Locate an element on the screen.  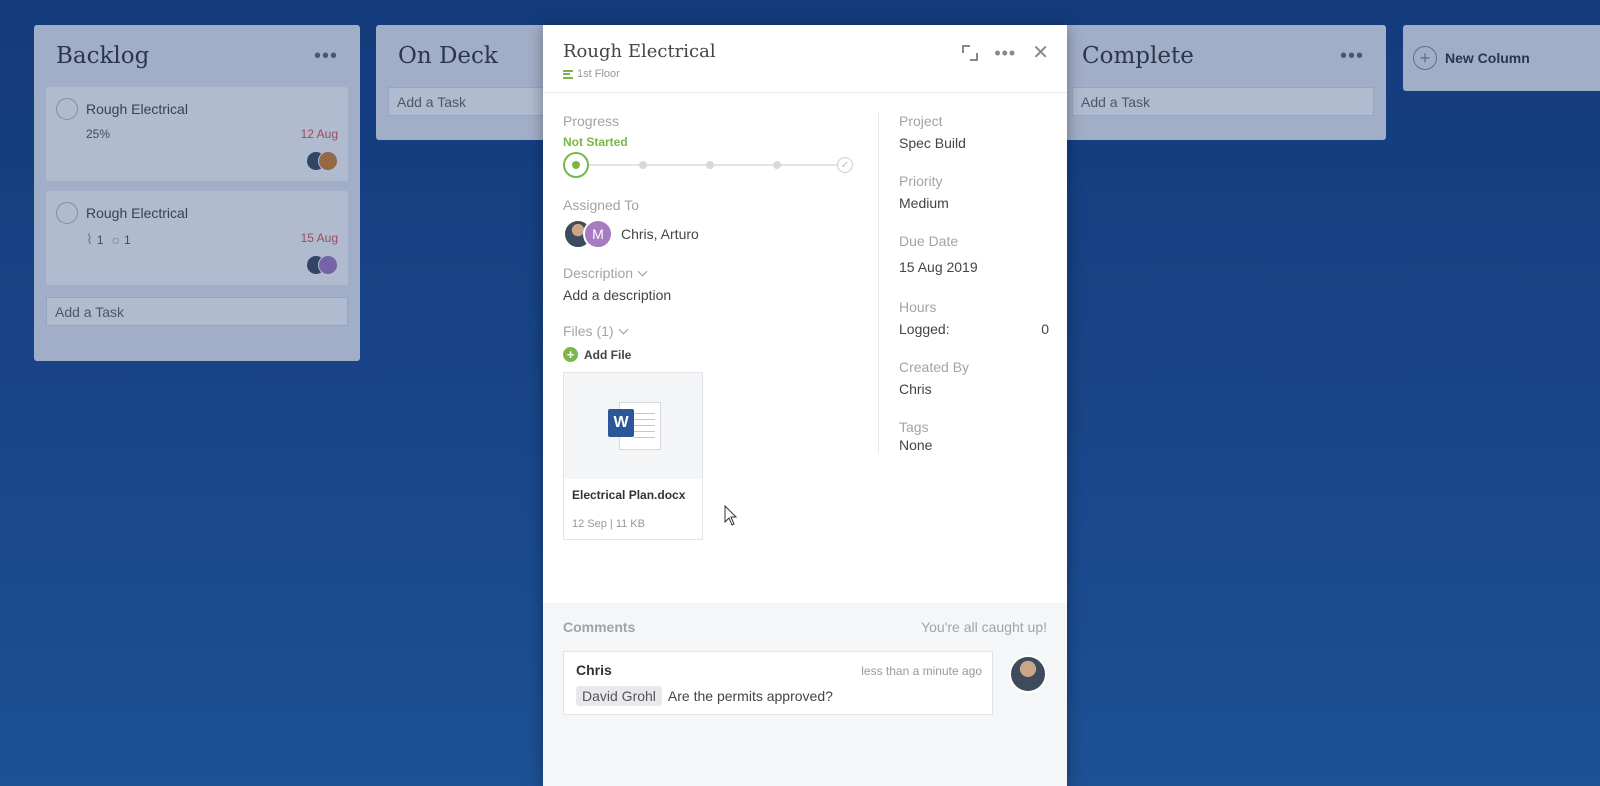
tags-label: Tags is located at coordinates (914, 427).